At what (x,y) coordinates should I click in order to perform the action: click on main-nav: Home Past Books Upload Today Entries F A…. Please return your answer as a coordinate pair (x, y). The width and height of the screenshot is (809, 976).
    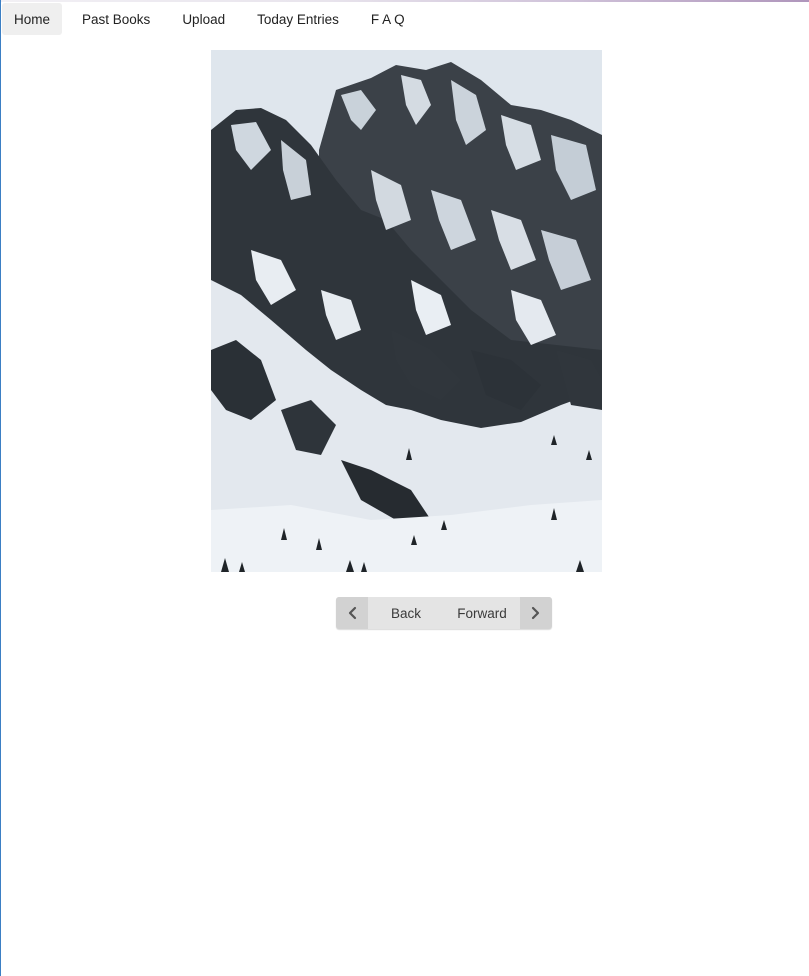
    Looking at the image, I should click on (213, 19).